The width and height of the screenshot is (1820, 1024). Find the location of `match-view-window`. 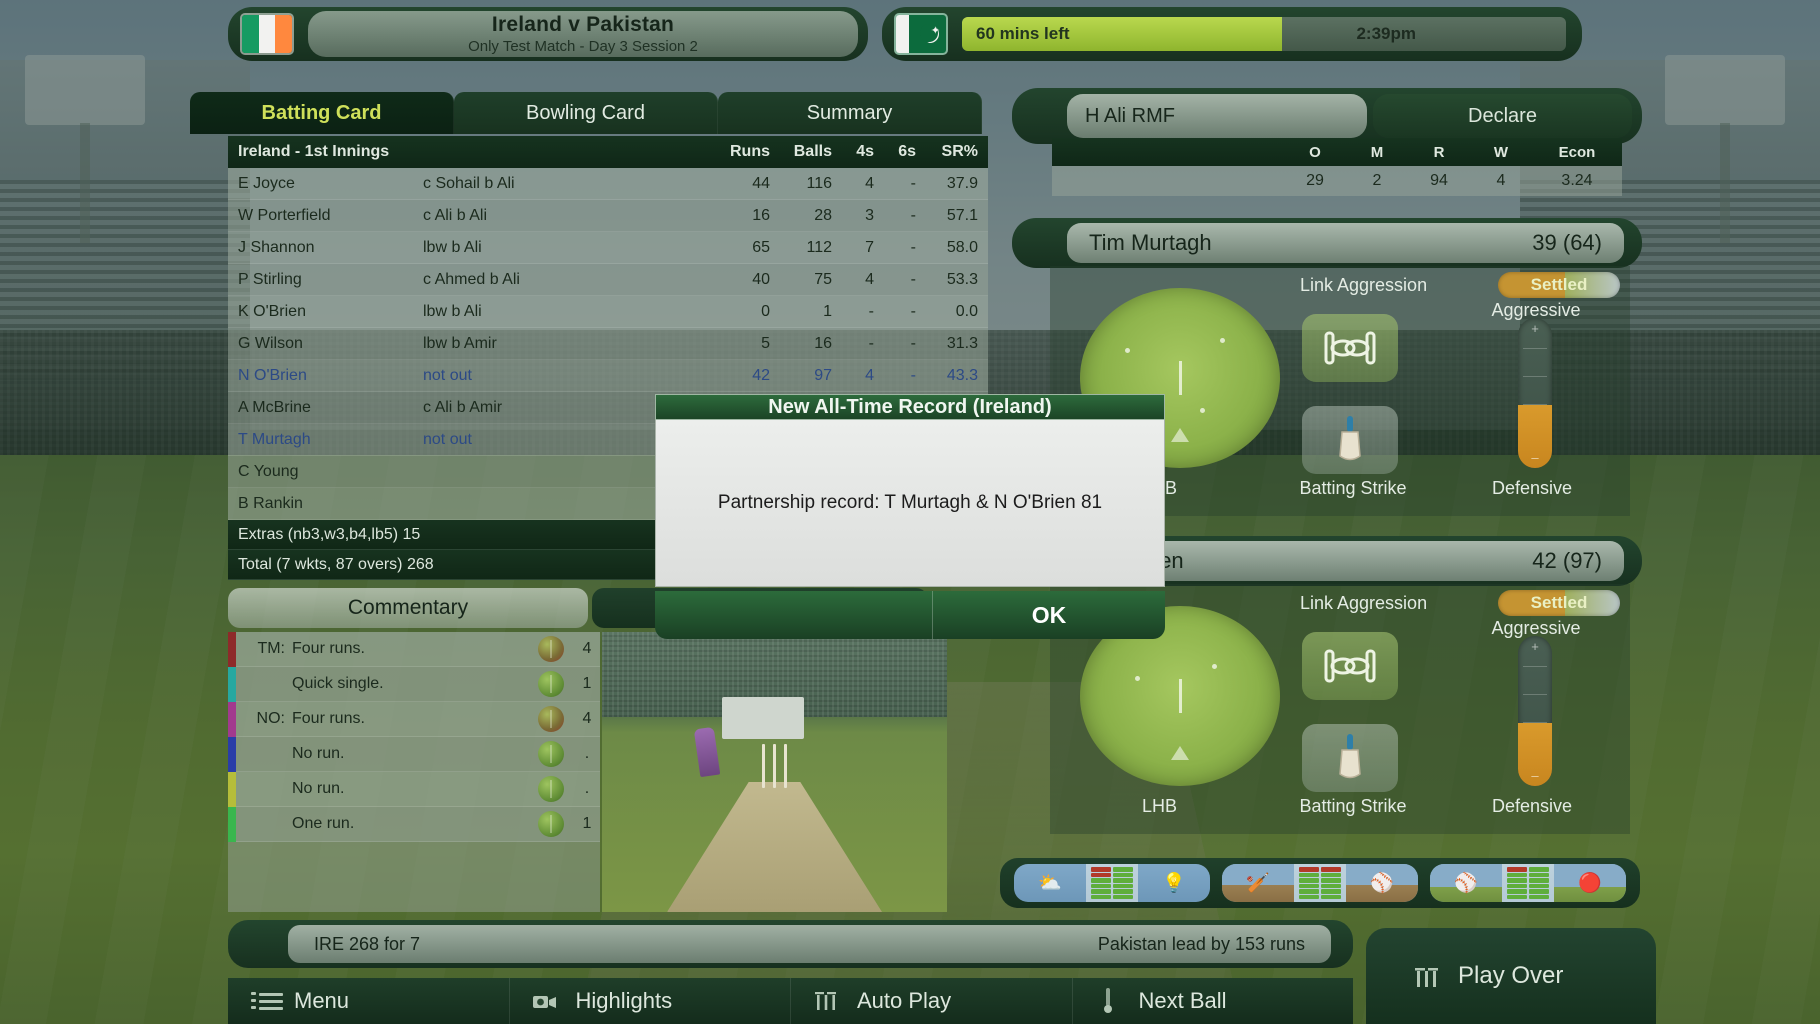

match-view-window is located at coordinates (774, 772).